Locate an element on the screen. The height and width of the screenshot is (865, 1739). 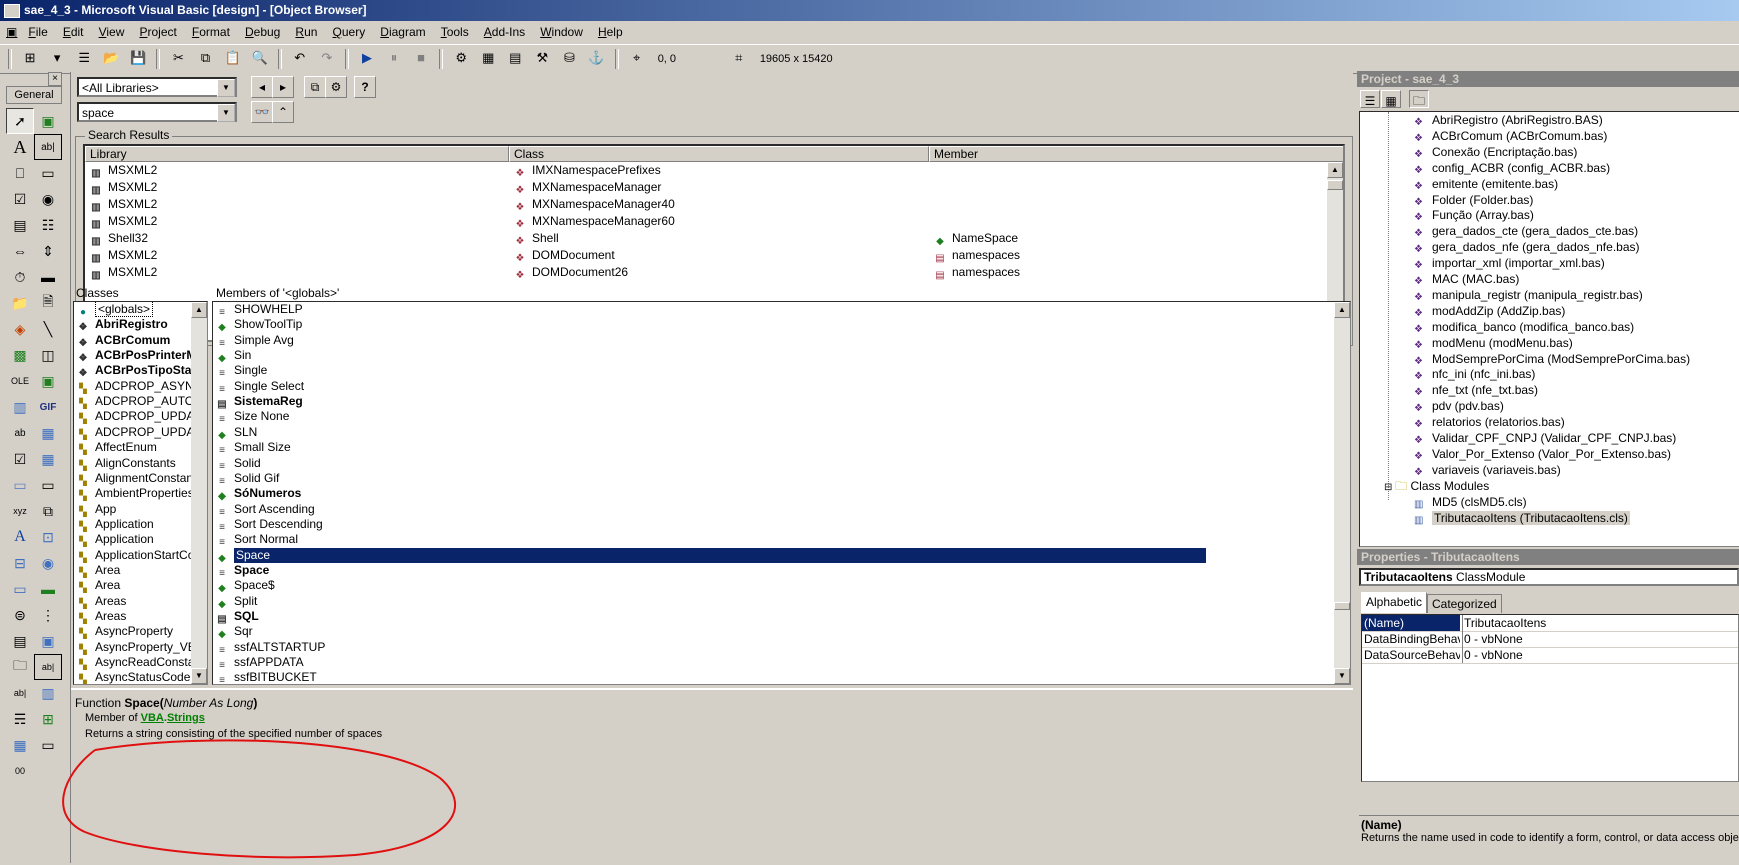
member-list-item: ≡ Sort Ascending is located at coordinates (710, 510).